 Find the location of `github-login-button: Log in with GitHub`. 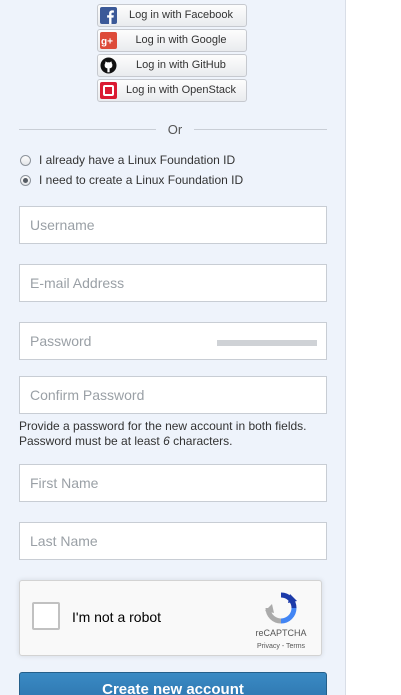

github-login-button: Log in with GitHub is located at coordinates (172, 65).